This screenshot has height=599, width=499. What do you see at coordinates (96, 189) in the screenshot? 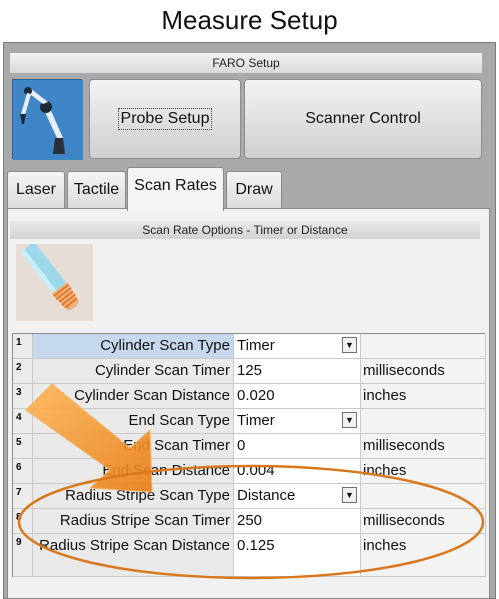
I see `tab-tactile: Tactile` at bounding box center [96, 189].